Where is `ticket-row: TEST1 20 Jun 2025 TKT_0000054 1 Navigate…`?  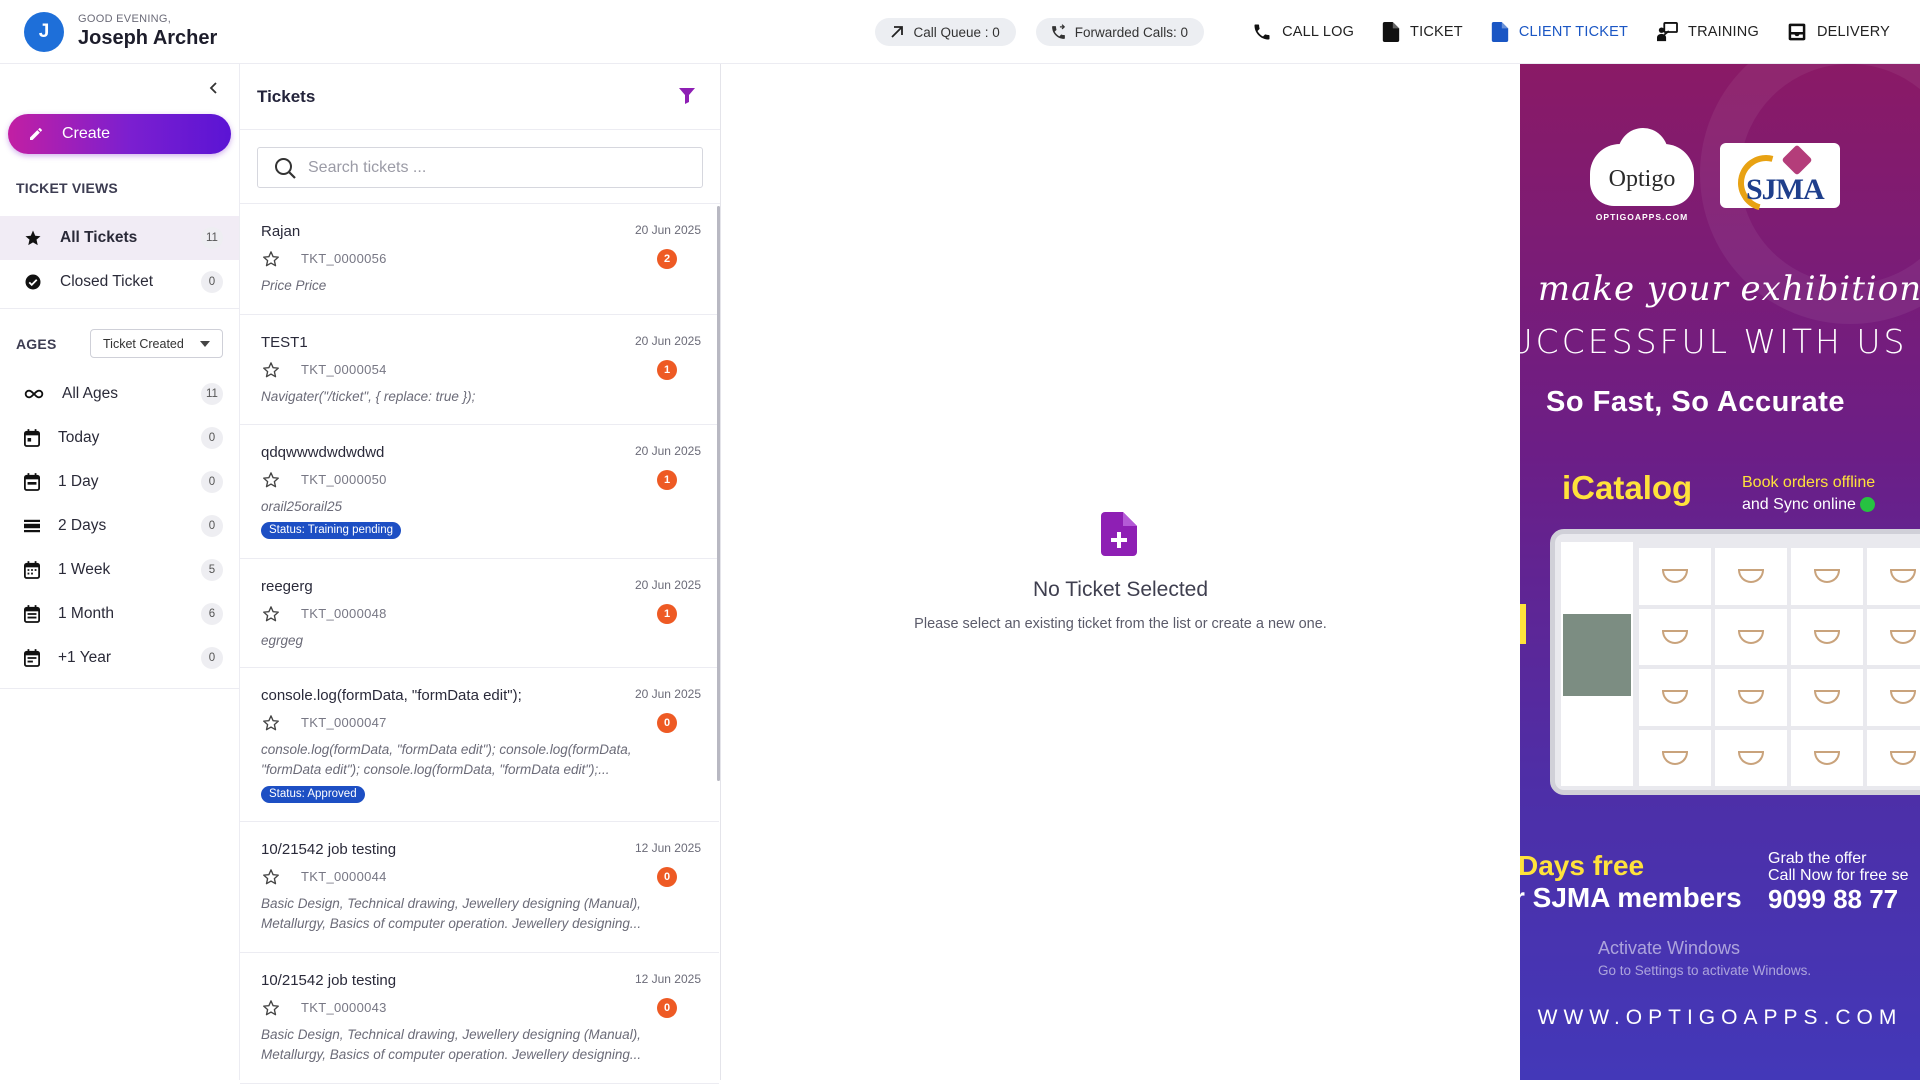 ticket-row: TEST1 20 Jun 2025 TKT_0000054 1 Navigate… is located at coordinates (479, 370).